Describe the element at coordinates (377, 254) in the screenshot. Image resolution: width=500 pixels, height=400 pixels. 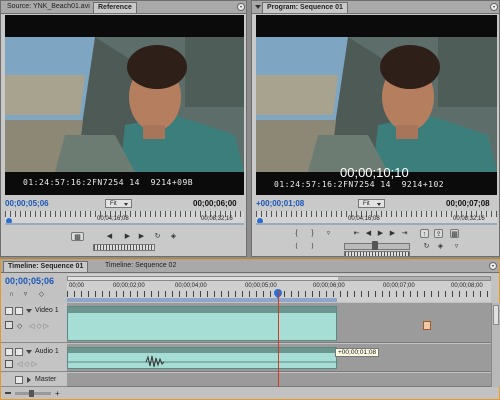
I see `program-jog-wheel` at that location.